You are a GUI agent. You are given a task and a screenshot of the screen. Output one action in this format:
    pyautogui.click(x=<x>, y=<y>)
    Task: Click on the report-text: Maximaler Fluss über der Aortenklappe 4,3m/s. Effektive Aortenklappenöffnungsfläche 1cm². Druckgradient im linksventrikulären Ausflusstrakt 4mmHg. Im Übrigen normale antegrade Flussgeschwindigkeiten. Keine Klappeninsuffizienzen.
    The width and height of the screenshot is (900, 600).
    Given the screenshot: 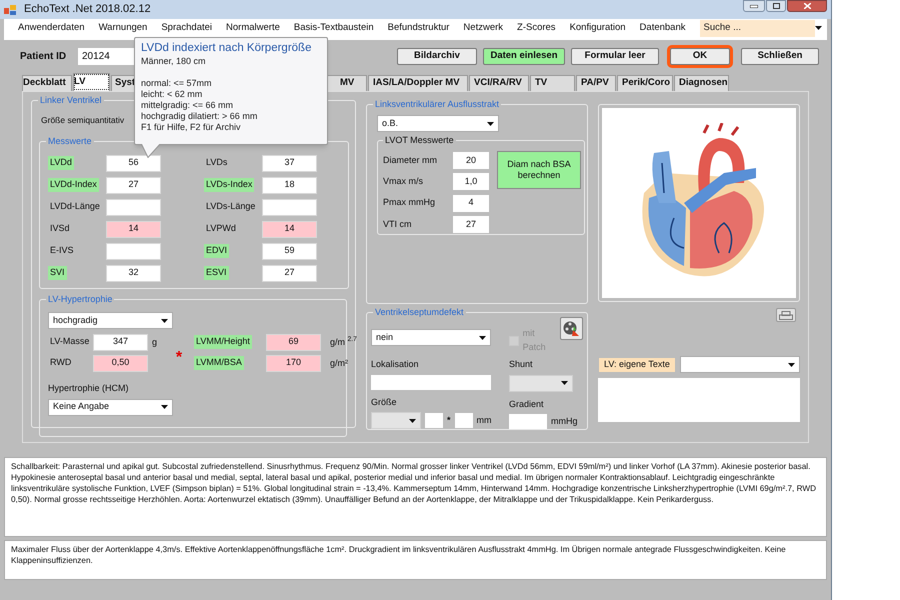 What is the action you would take?
    pyautogui.click(x=415, y=560)
    